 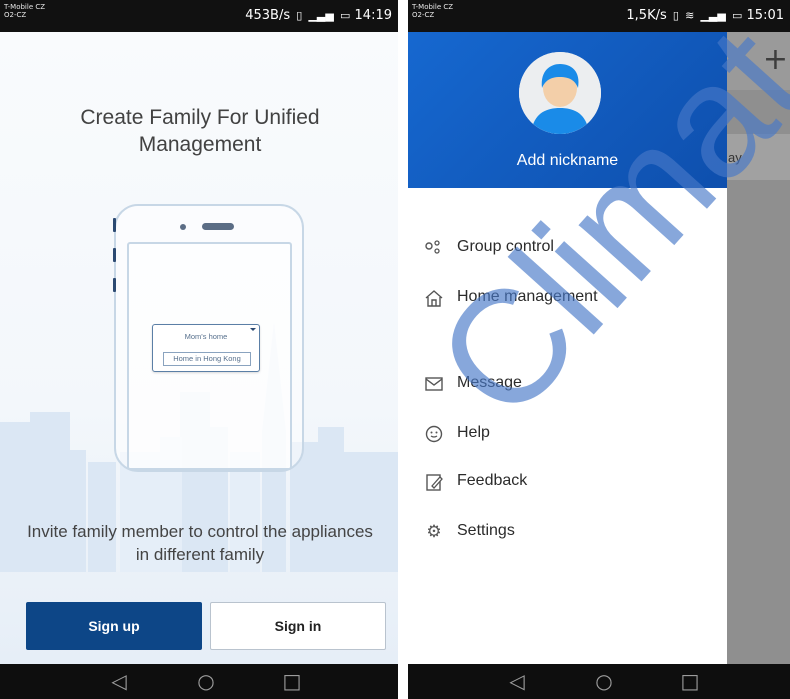 I want to click on menu-label: Settings, so click(x=486, y=530).